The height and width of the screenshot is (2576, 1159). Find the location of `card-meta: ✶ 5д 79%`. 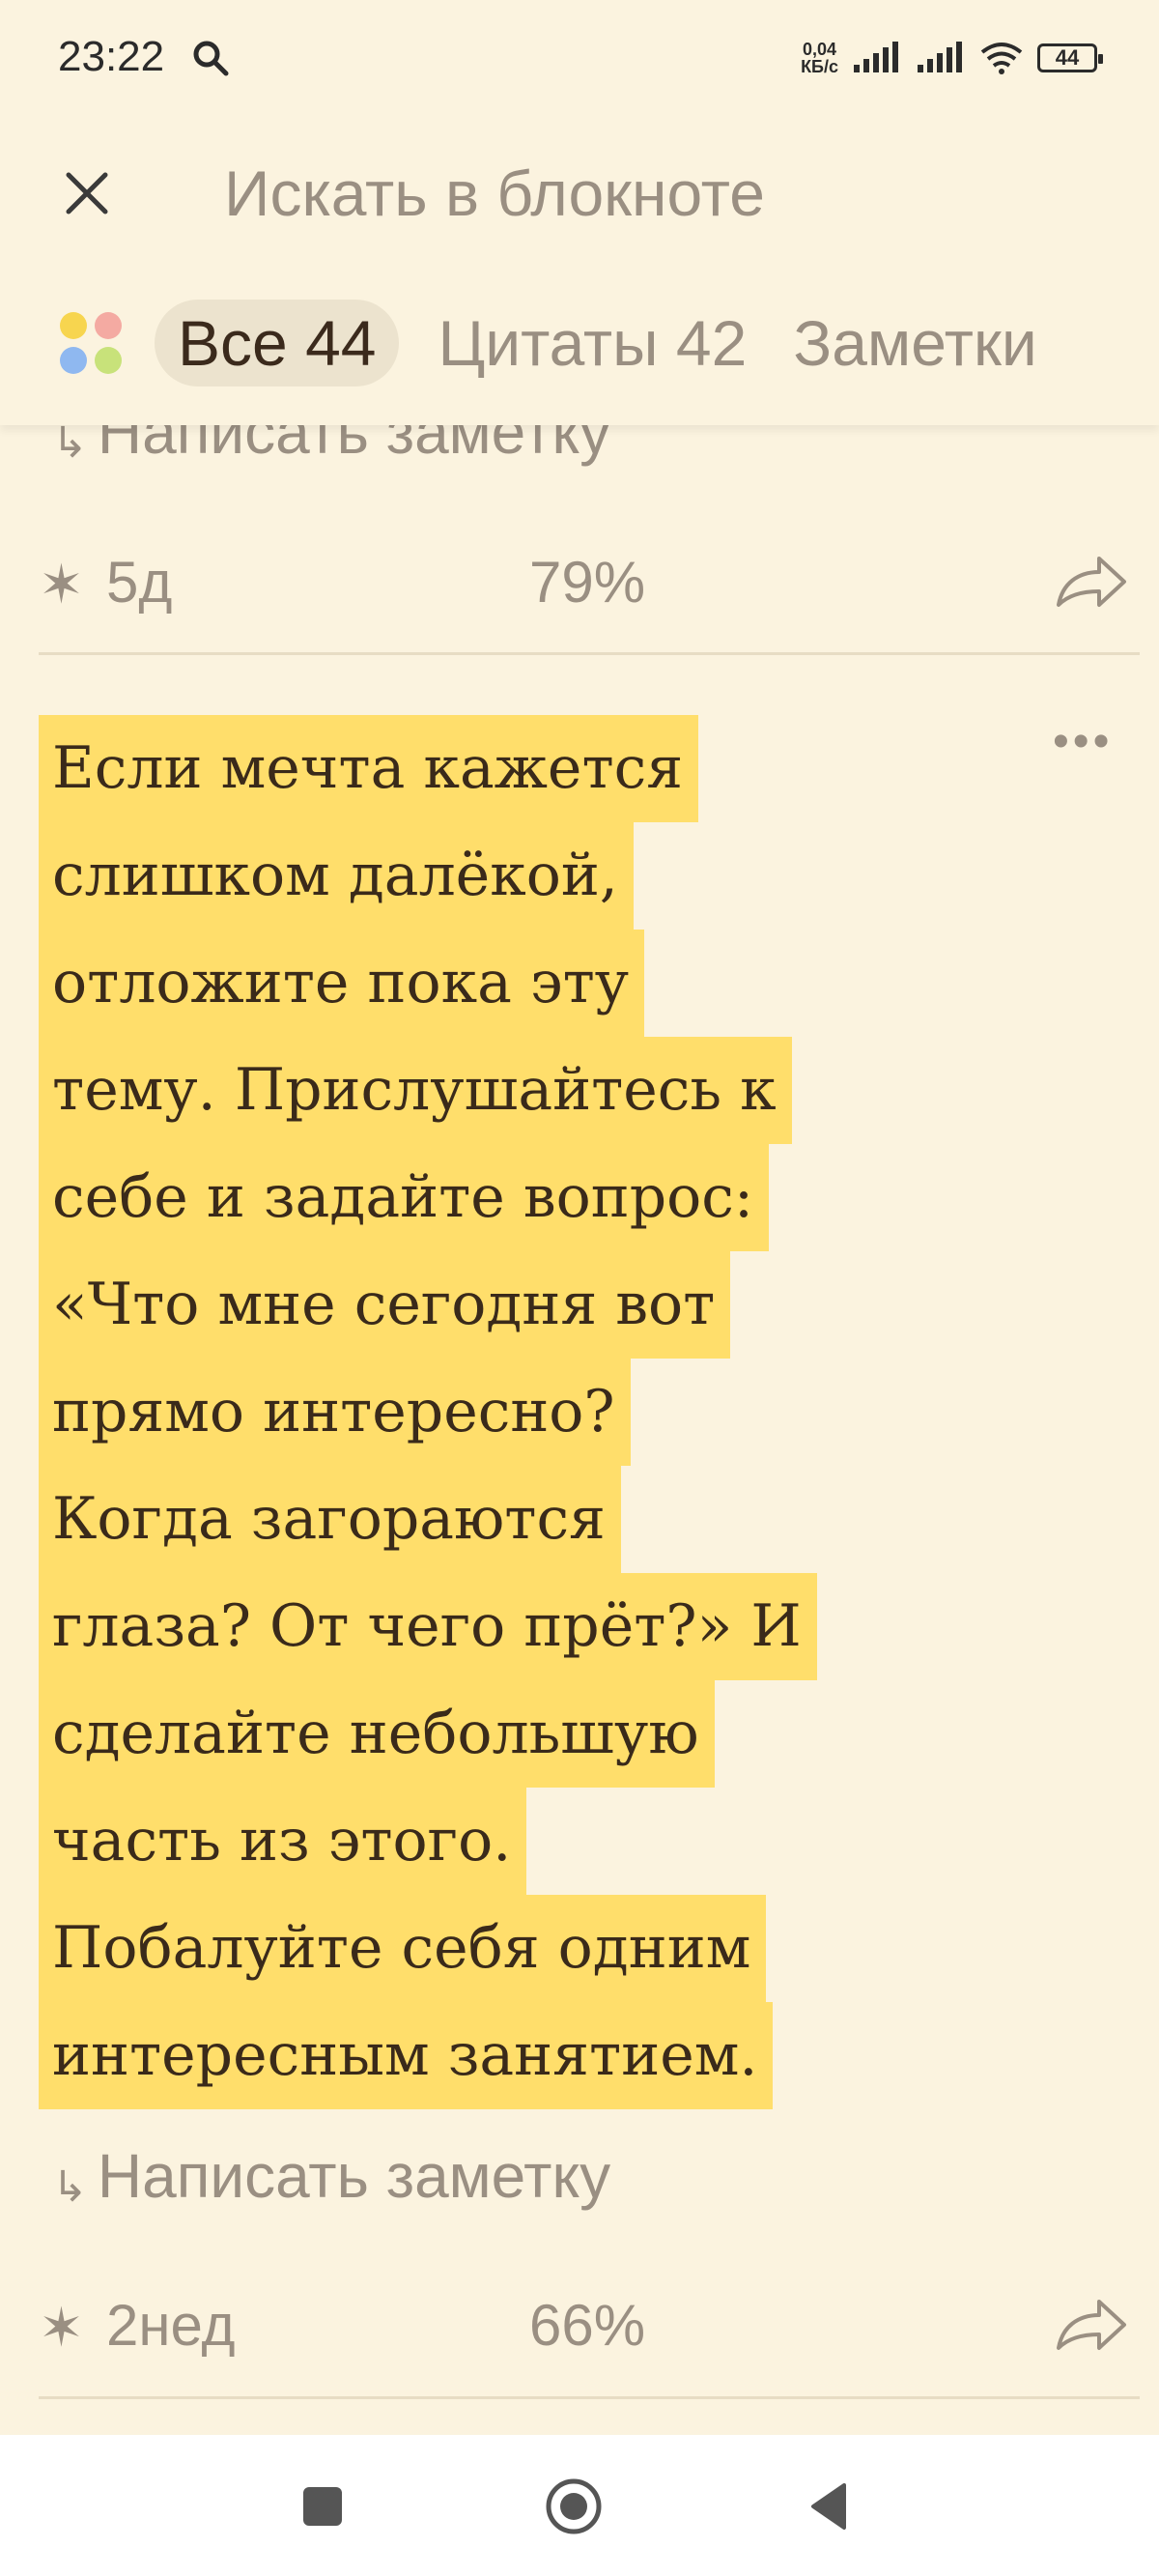

card-meta: ✶ 5д 79% is located at coordinates (584, 582).